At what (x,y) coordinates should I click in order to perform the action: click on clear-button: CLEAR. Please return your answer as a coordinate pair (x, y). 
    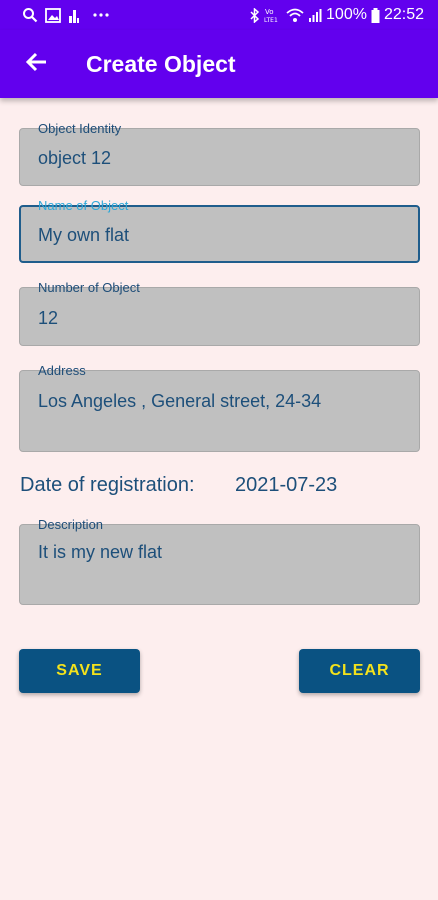
    Looking at the image, I should click on (359, 671).